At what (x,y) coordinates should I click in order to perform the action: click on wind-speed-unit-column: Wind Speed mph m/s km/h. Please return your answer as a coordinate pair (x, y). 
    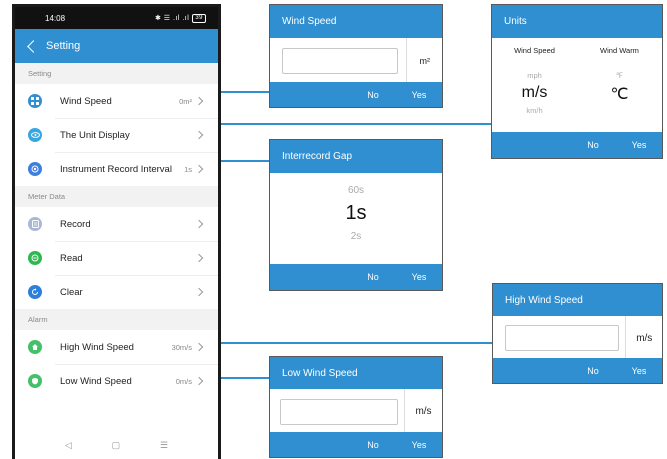
    Looking at the image, I should click on (534, 86).